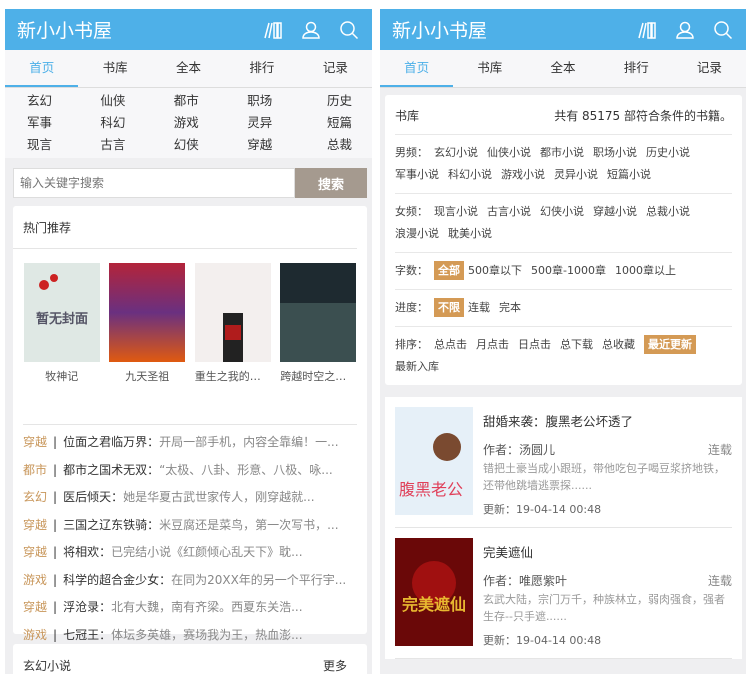  I want to click on filter-option: 完本, so click(510, 307).